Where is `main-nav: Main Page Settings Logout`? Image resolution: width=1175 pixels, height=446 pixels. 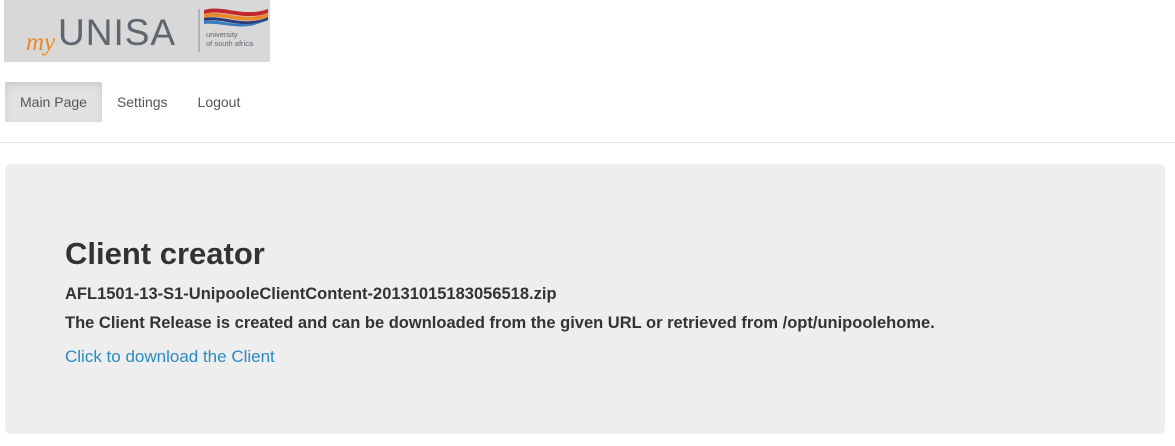
main-nav: Main Page Settings Logout is located at coordinates (130, 102).